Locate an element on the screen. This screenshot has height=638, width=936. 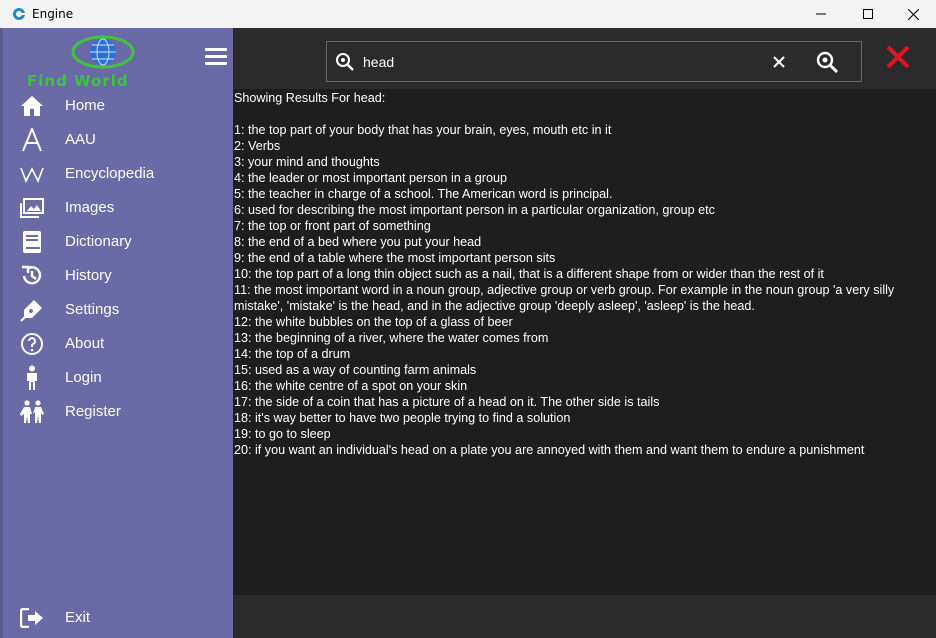
close-search-icon is located at coordinates (898, 57).